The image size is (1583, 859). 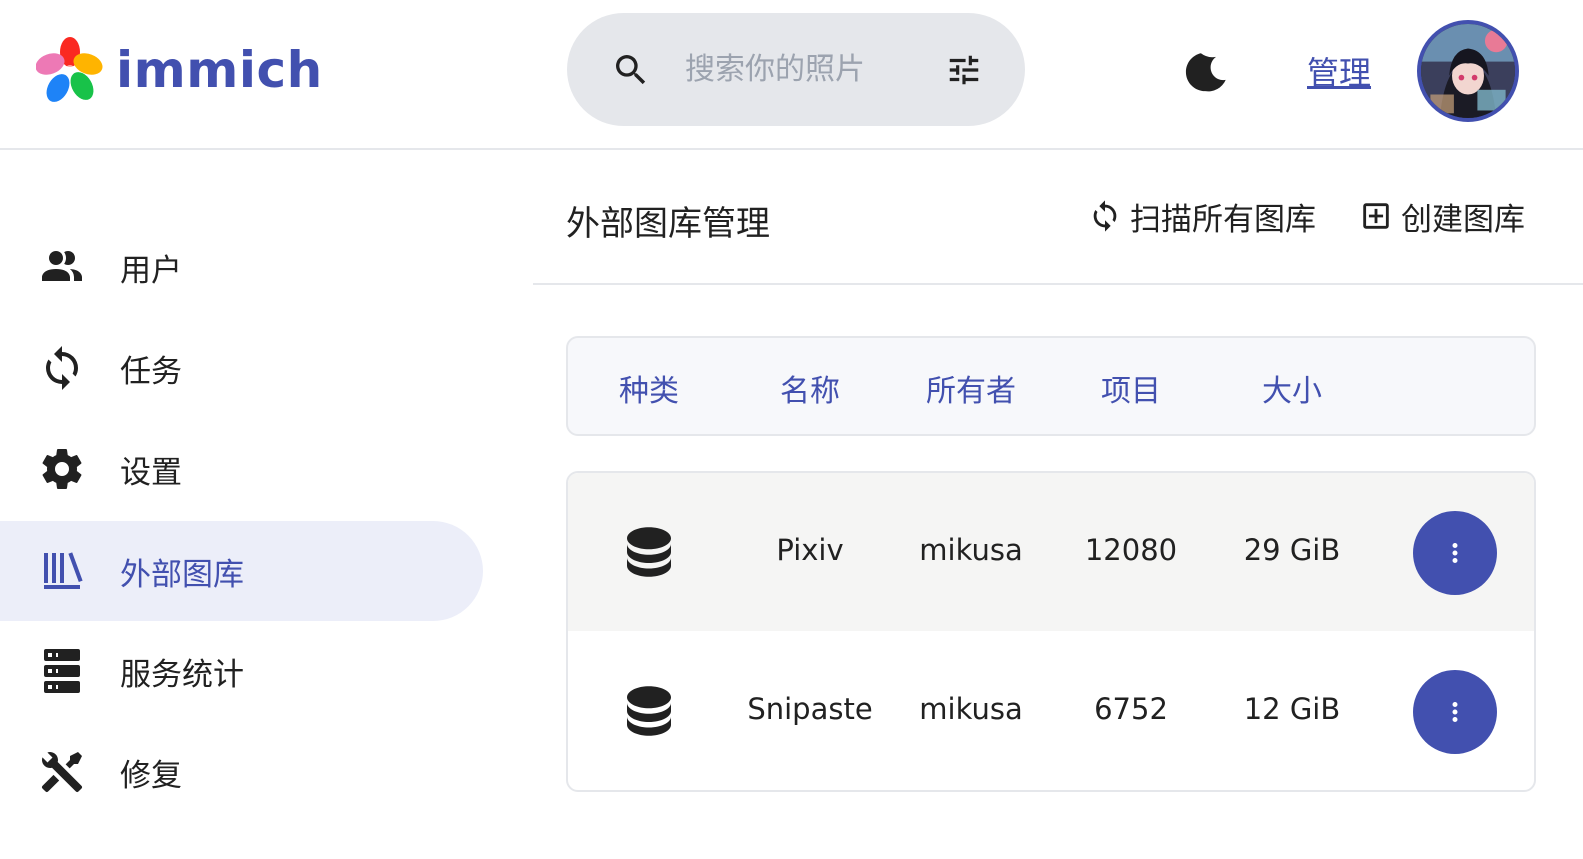 I want to click on table-row: Pixiv mikusa 12080 29 GiB, so click(x=1051, y=552).